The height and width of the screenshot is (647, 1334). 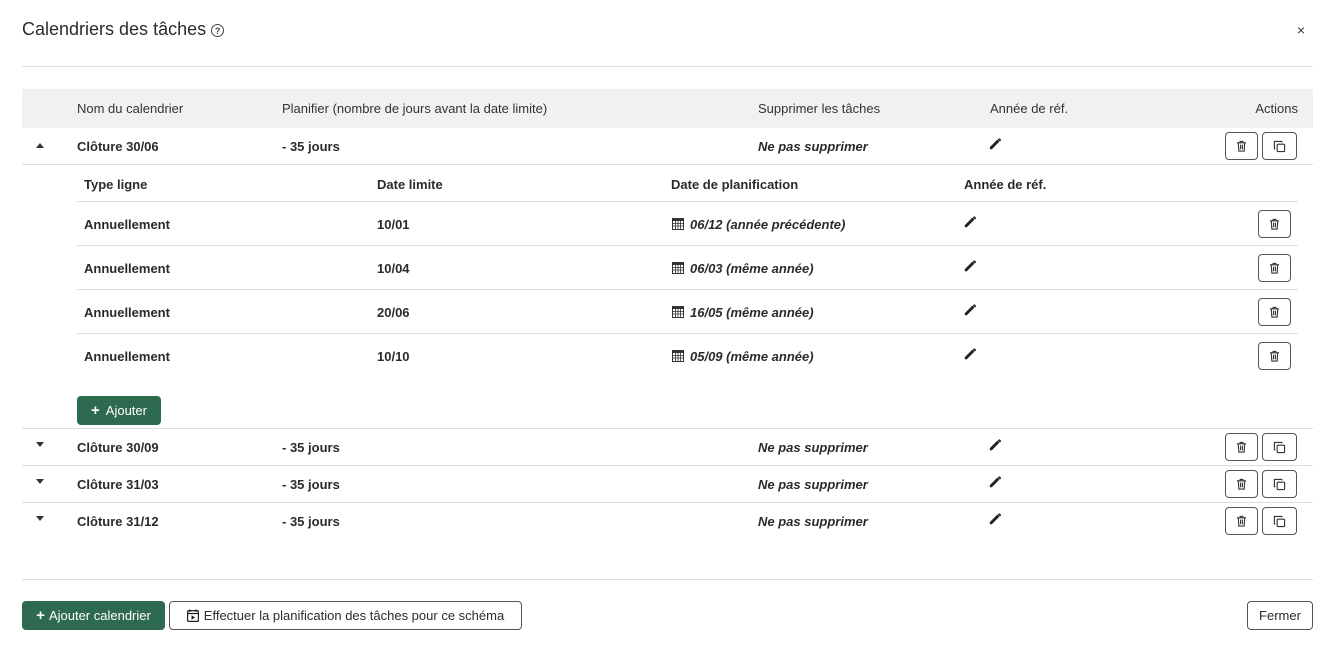 I want to click on subheader-deadline: Date limite, so click(x=410, y=184).